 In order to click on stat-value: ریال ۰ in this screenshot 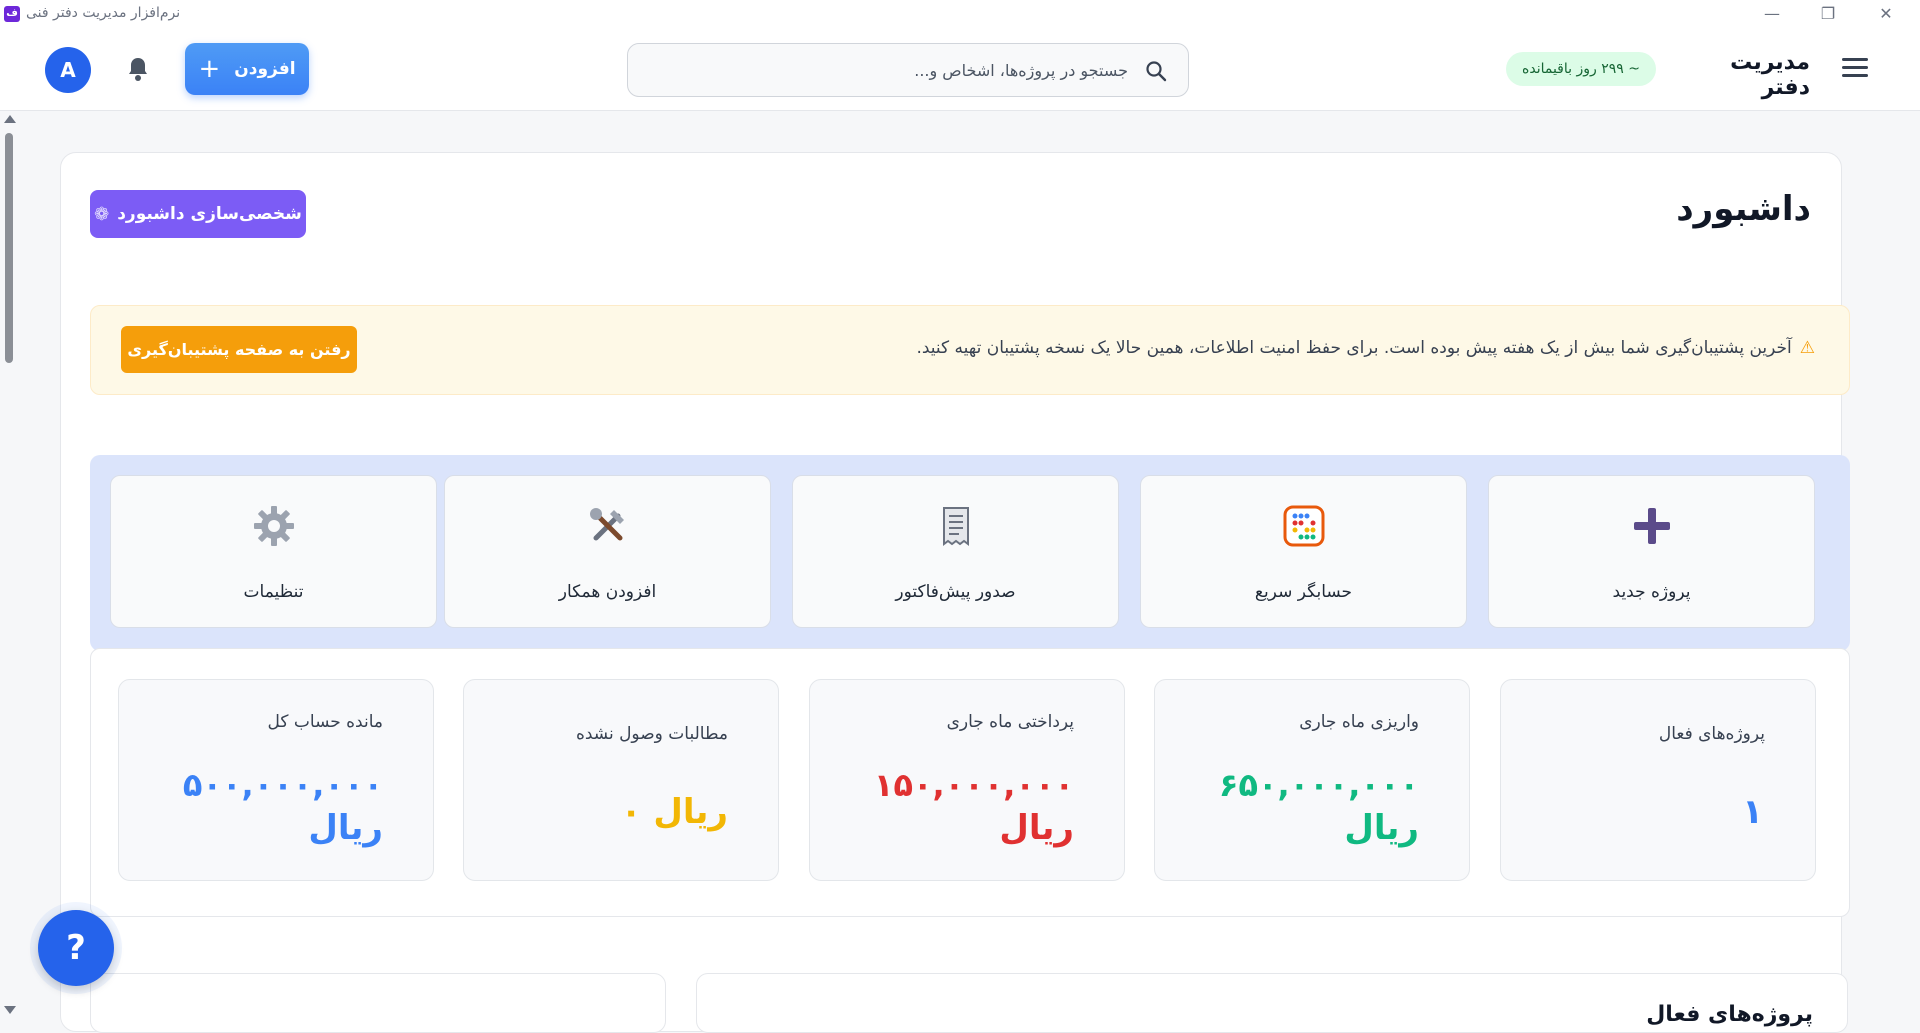, I will do `click(674, 812)`.